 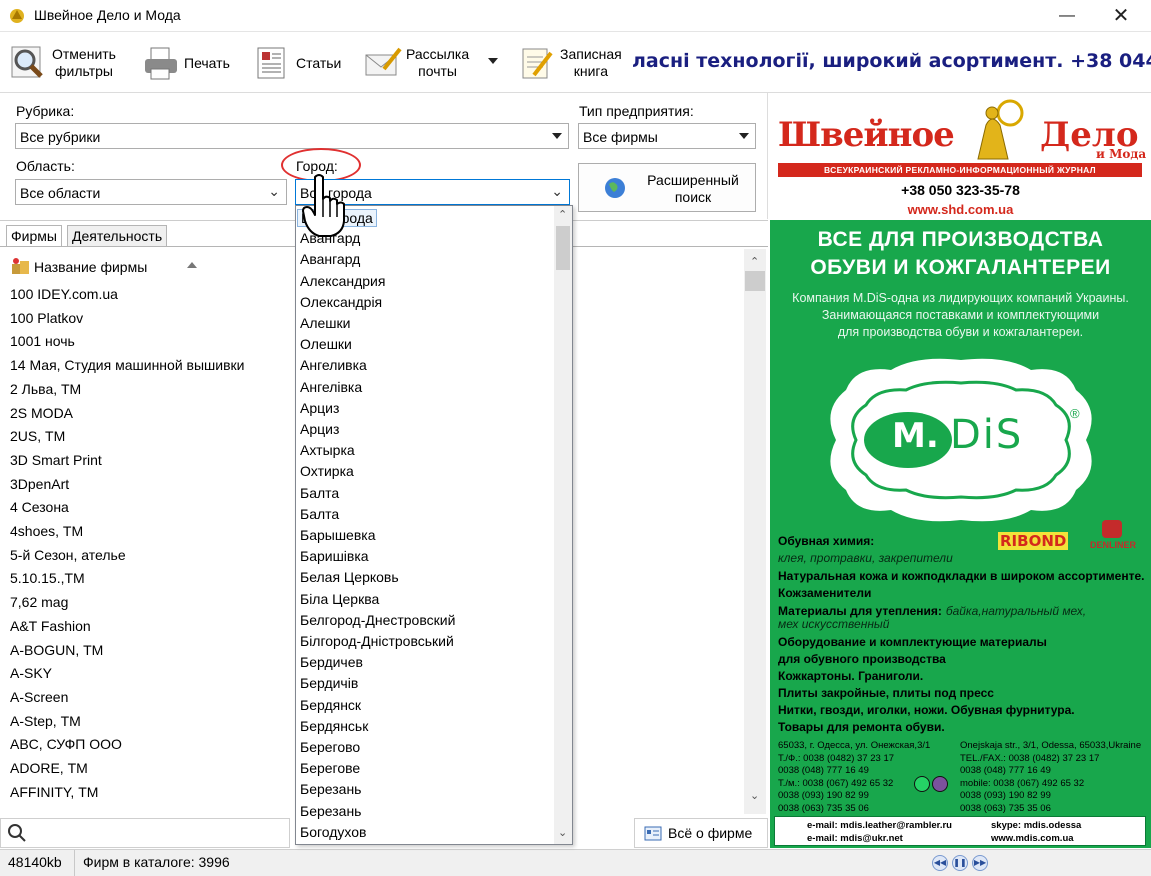 What do you see at coordinates (836, 758) in the screenshot?
I see `ad-address-left-2: Т./Ф.: 0038 (0482) 37 23 17` at bounding box center [836, 758].